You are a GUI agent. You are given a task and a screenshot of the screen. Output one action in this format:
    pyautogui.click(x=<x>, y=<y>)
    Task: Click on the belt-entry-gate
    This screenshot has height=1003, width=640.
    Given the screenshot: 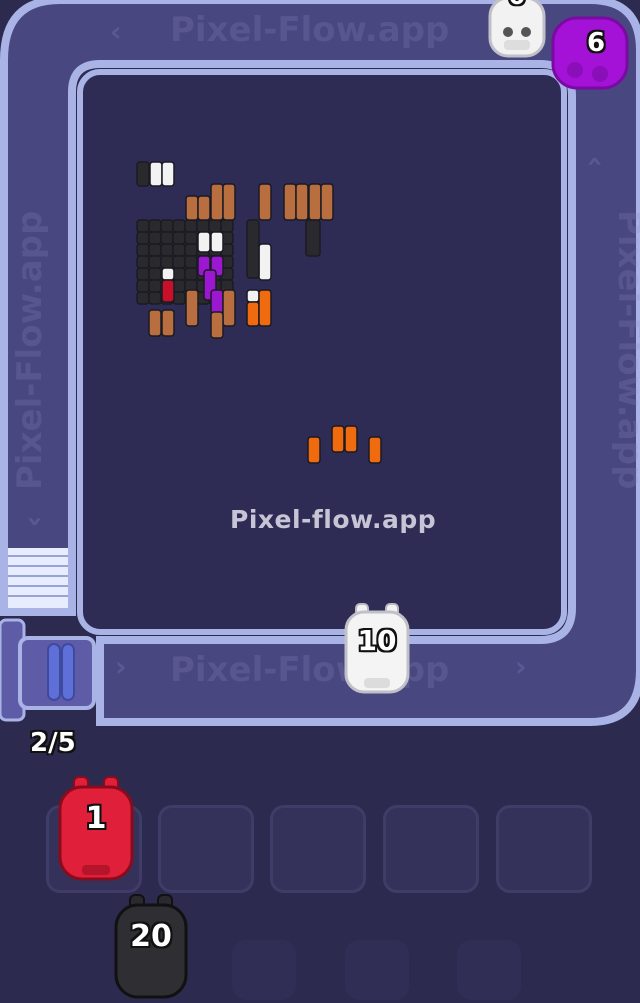 What is the action you would take?
    pyautogui.click(x=38, y=578)
    